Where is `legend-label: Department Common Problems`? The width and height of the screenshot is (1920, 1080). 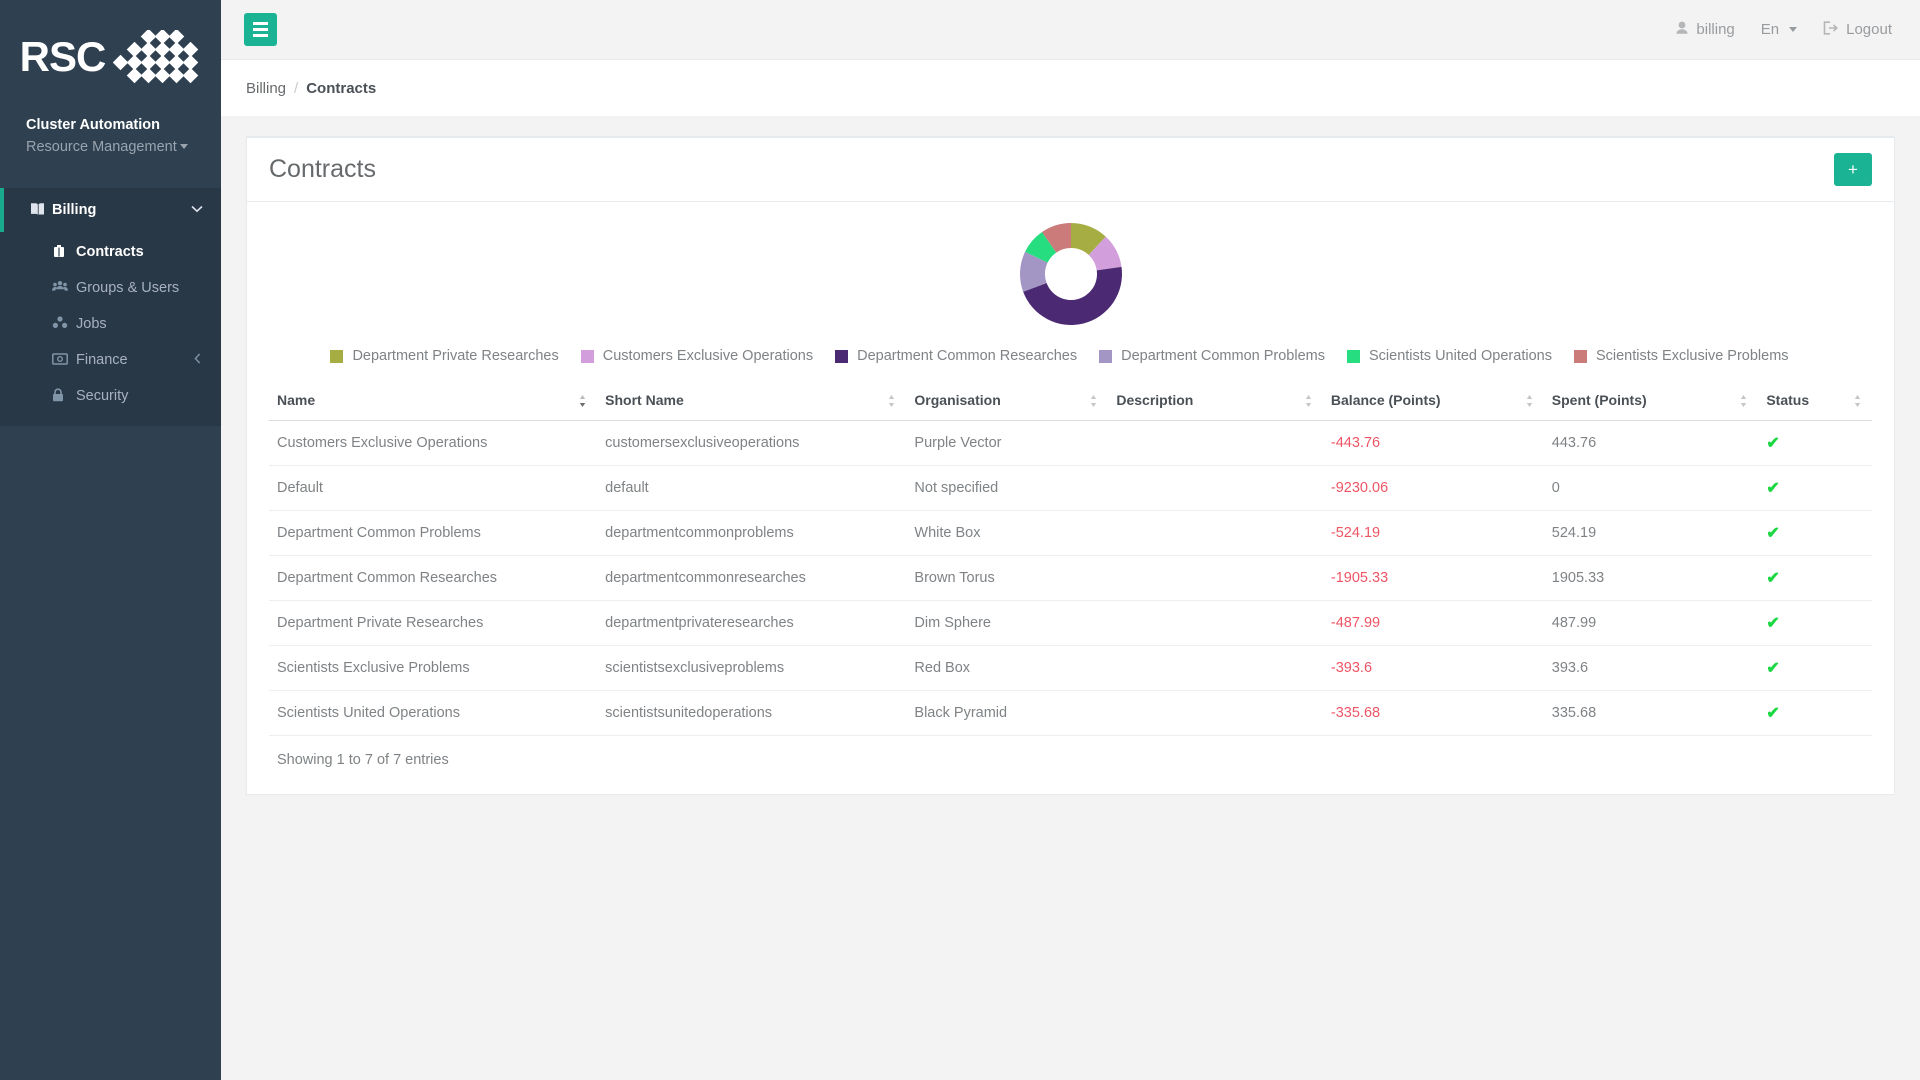
legend-label: Department Common Problems is located at coordinates (1223, 356).